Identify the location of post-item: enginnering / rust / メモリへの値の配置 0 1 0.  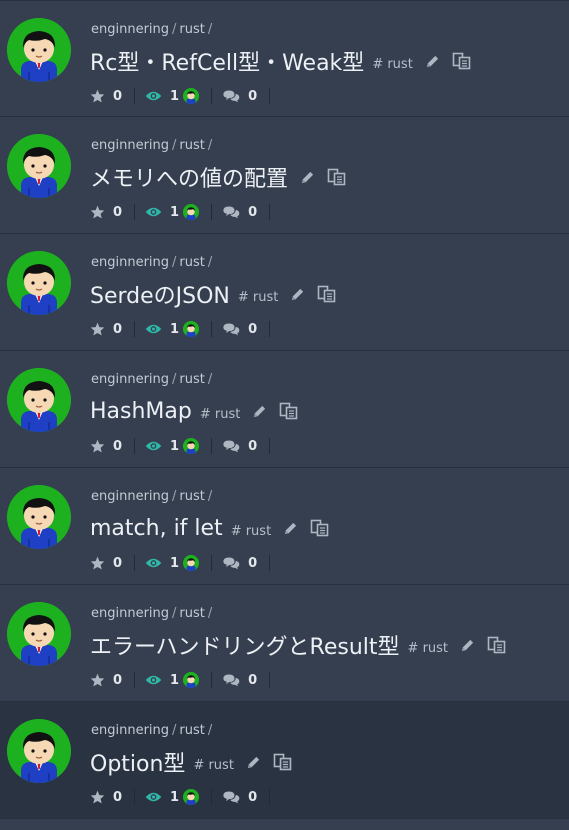
(284, 175).